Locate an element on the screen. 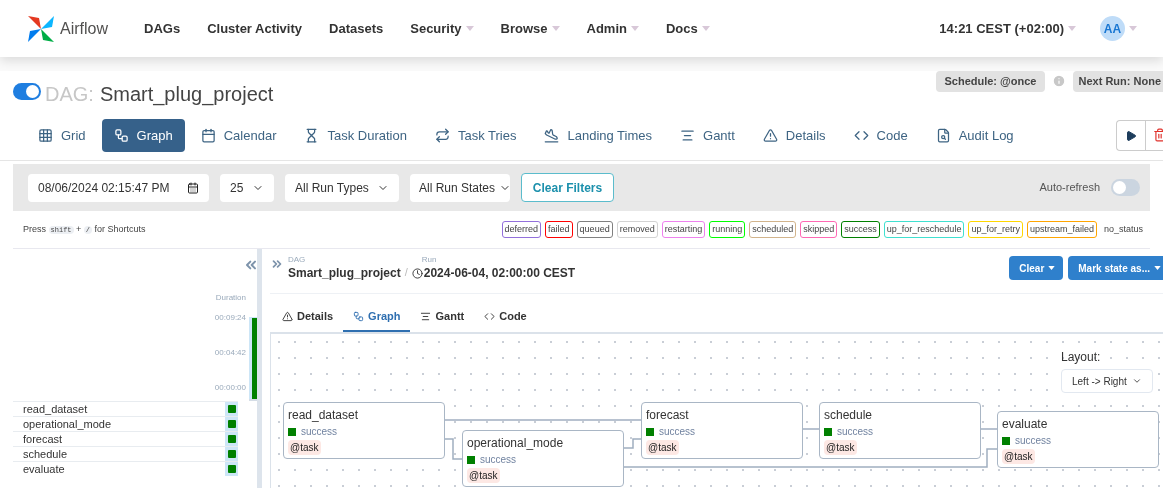 The image size is (1163, 488). action-menu-button: Clear is located at coordinates (1036, 268).